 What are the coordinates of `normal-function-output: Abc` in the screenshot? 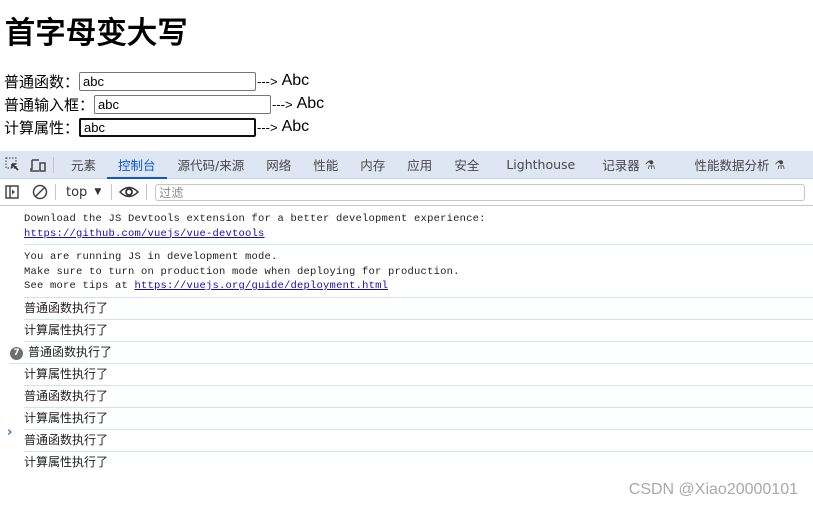 It's located at (295, 80).